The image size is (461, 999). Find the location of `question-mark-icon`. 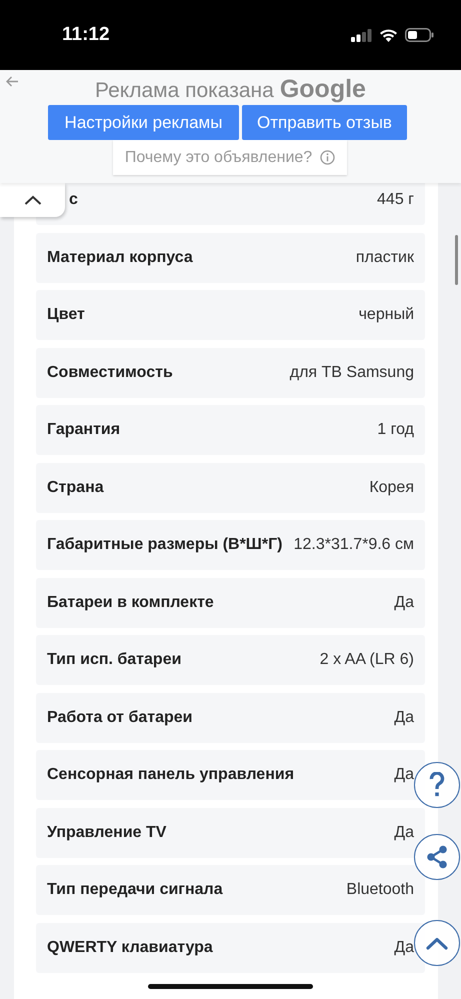

question-mark-icon is located at coordinates (437, 785).